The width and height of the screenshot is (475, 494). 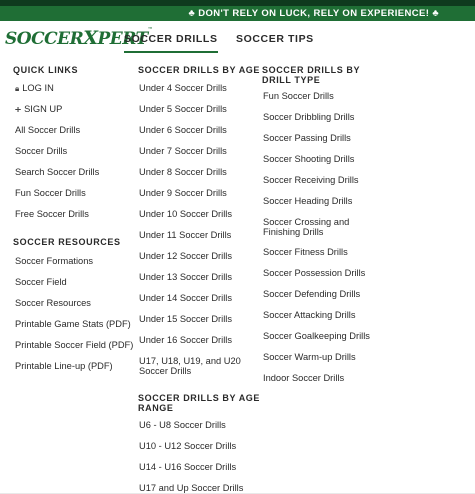 I want to click on age-link-under-15: Under 15 Soccer Drills, so click(x=185, y=319).